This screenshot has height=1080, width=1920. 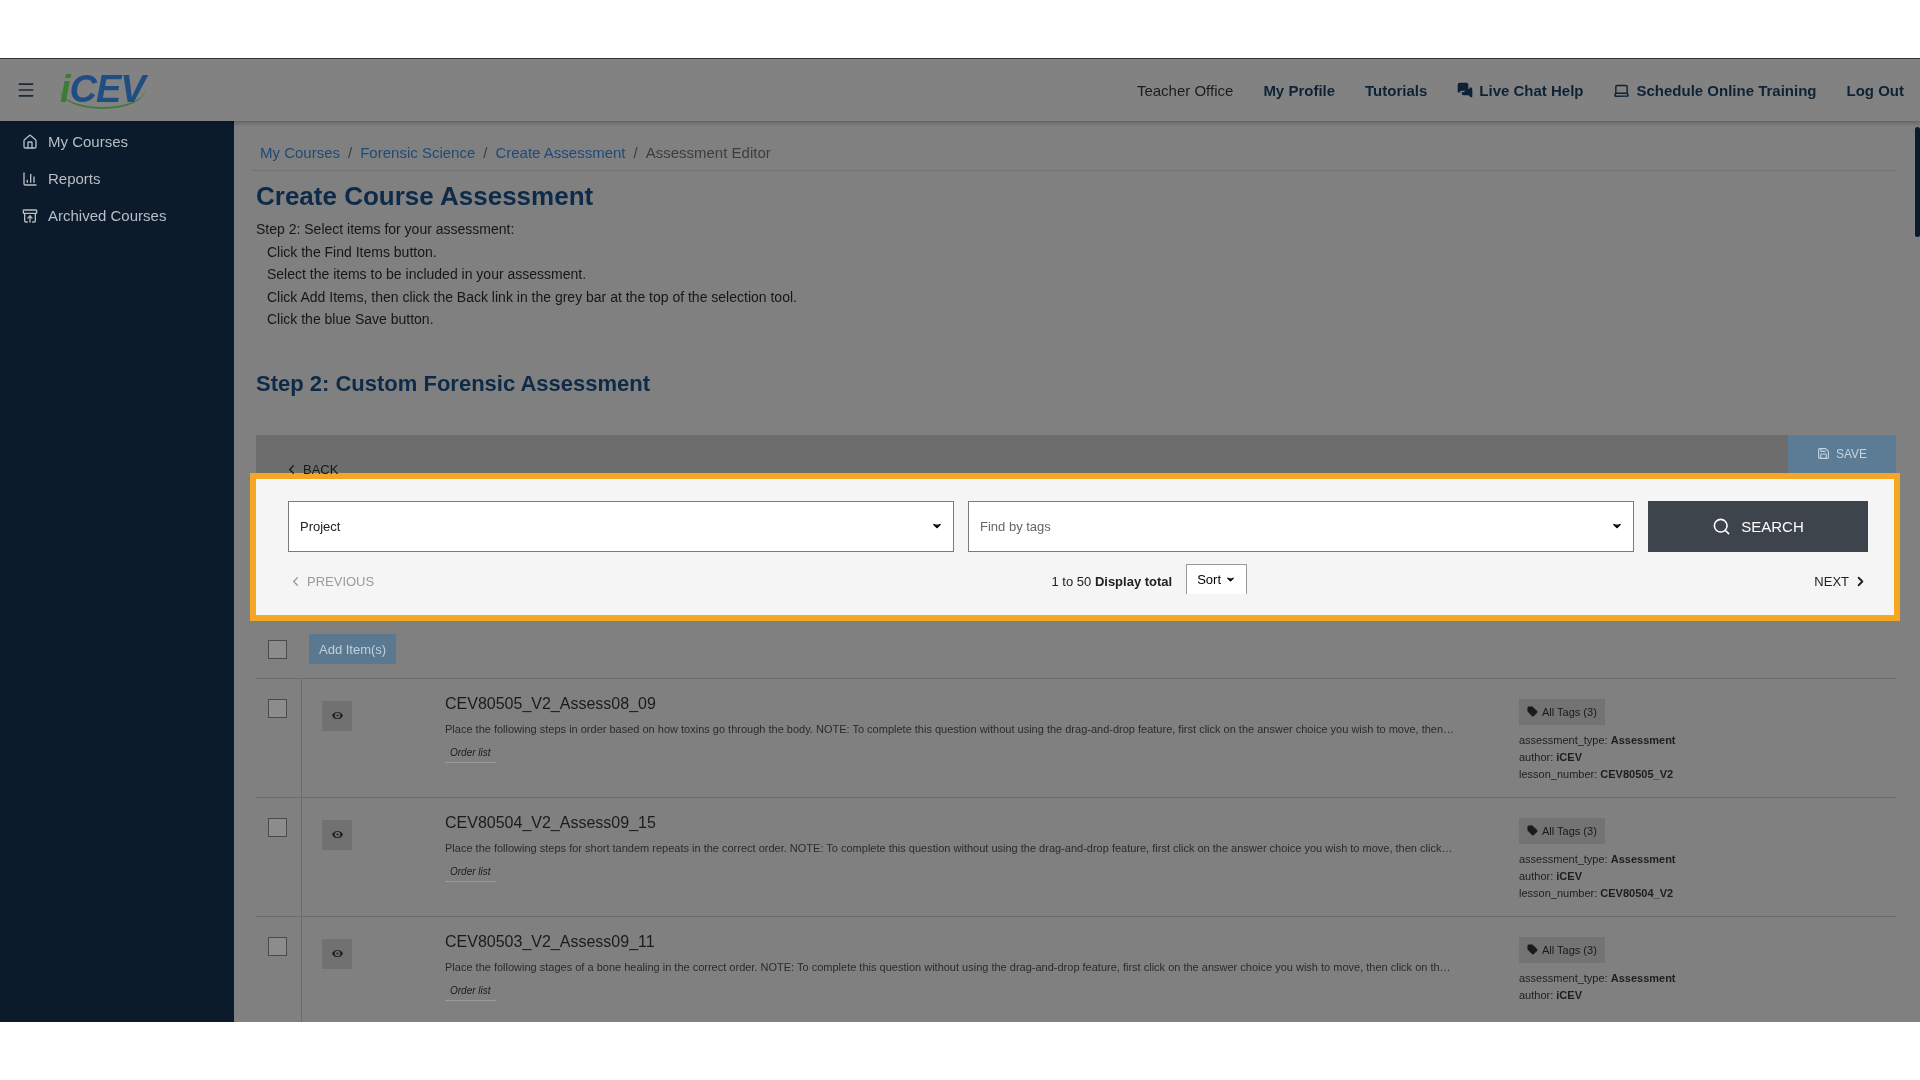 What do you see at coordinates (1081, 319) in the screenshot?
I see `instruction-step: Click the blue Save button.` at bounding box center [1081, 319].